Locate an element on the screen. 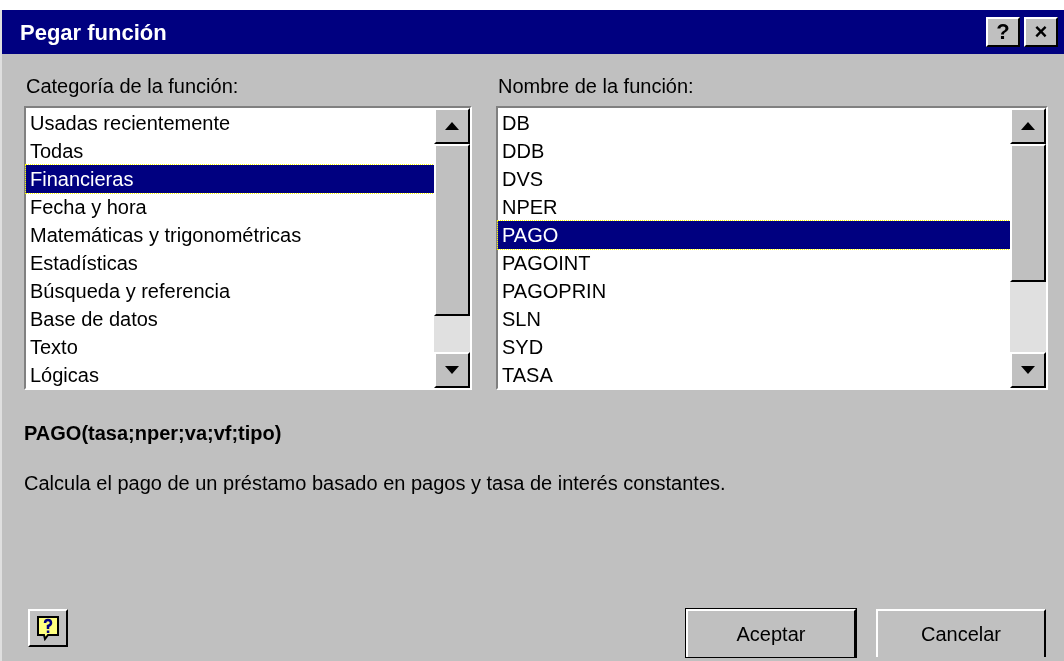  list-item: Lógicas is located at coordinates (230, 375).